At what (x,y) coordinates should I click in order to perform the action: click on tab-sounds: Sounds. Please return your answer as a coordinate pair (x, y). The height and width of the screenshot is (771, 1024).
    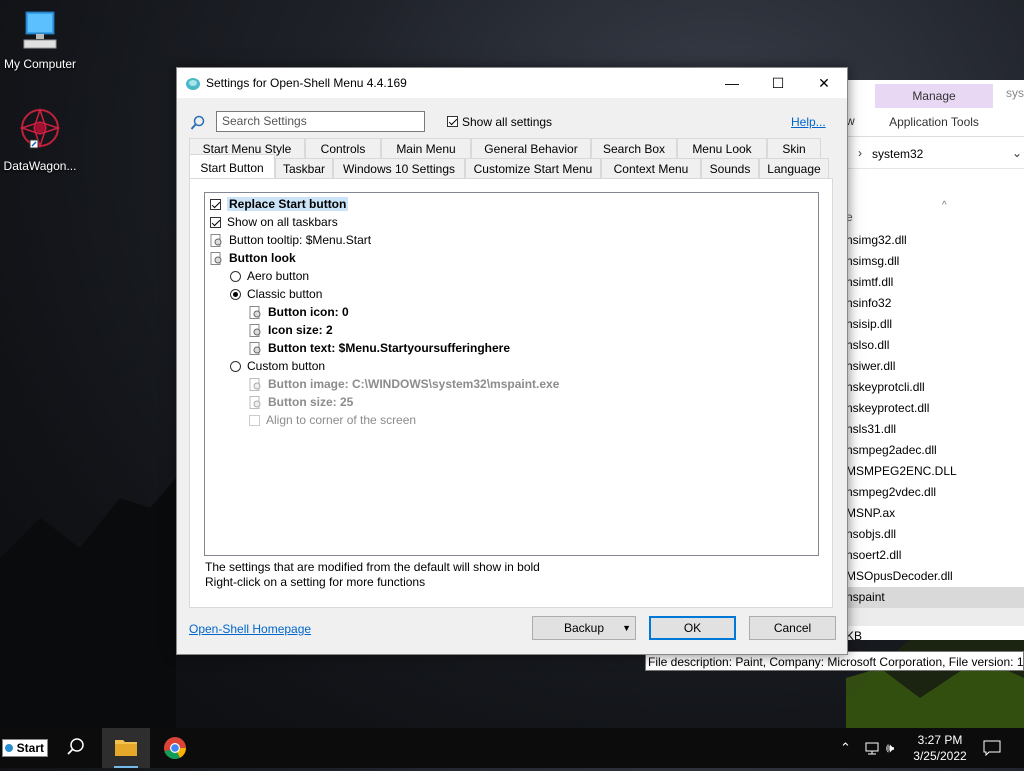
    Looking at the image, I should click on (730, 168).